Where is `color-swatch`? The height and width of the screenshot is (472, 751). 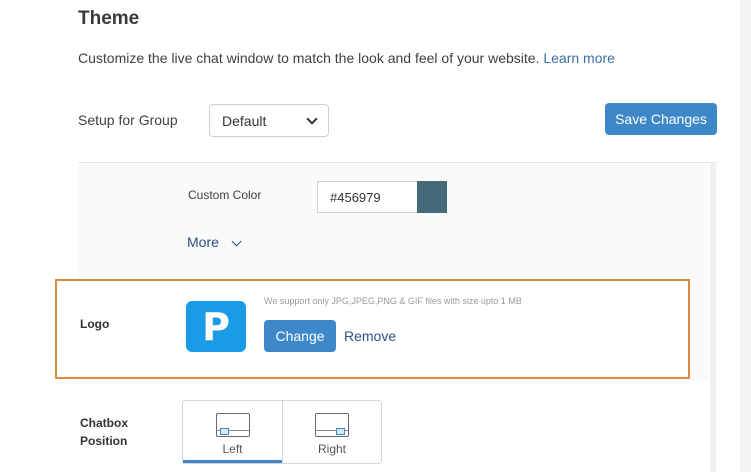
color-swatch is located at coordinates (432, 197).